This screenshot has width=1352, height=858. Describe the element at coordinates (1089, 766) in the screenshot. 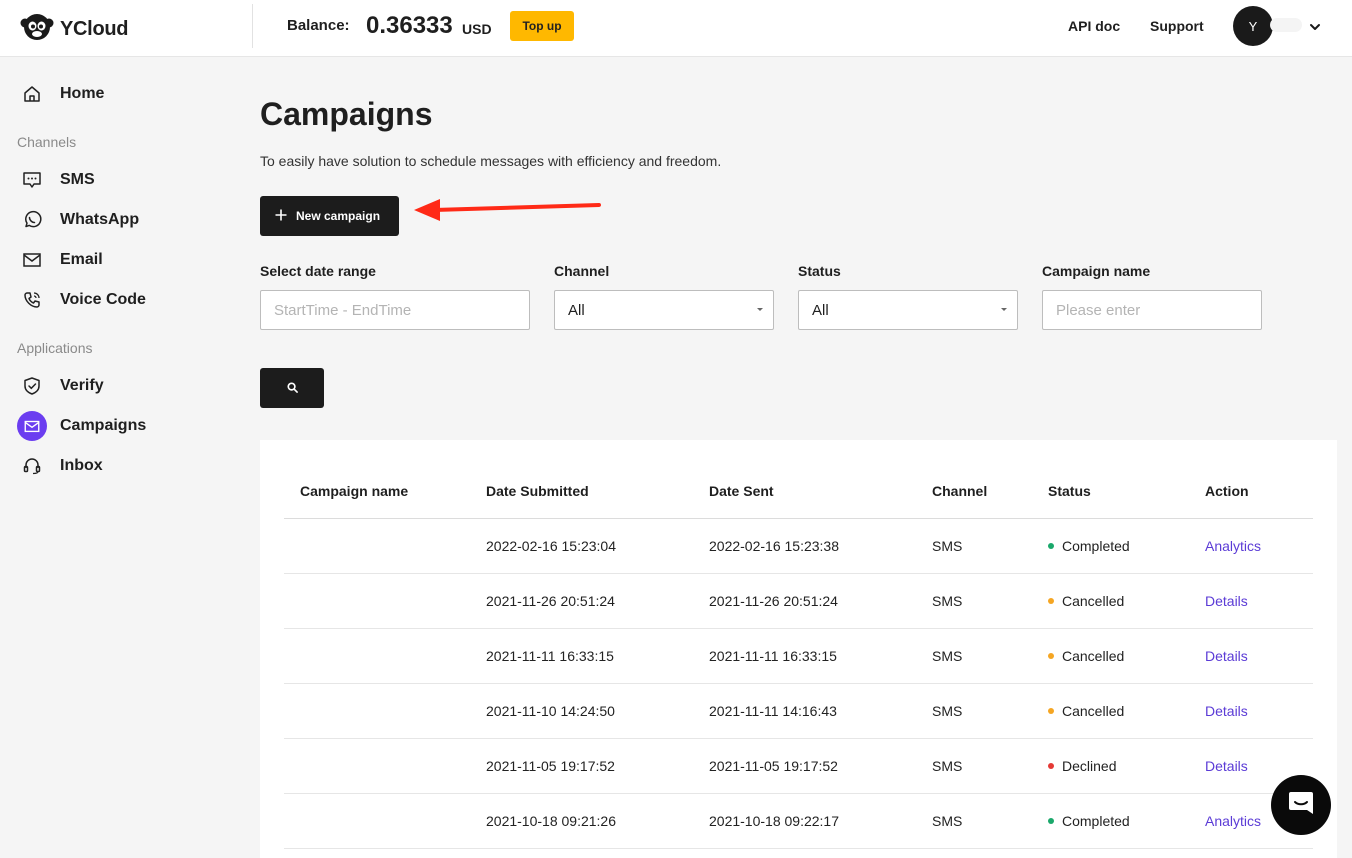

I see `status-text: Declined` at that location.